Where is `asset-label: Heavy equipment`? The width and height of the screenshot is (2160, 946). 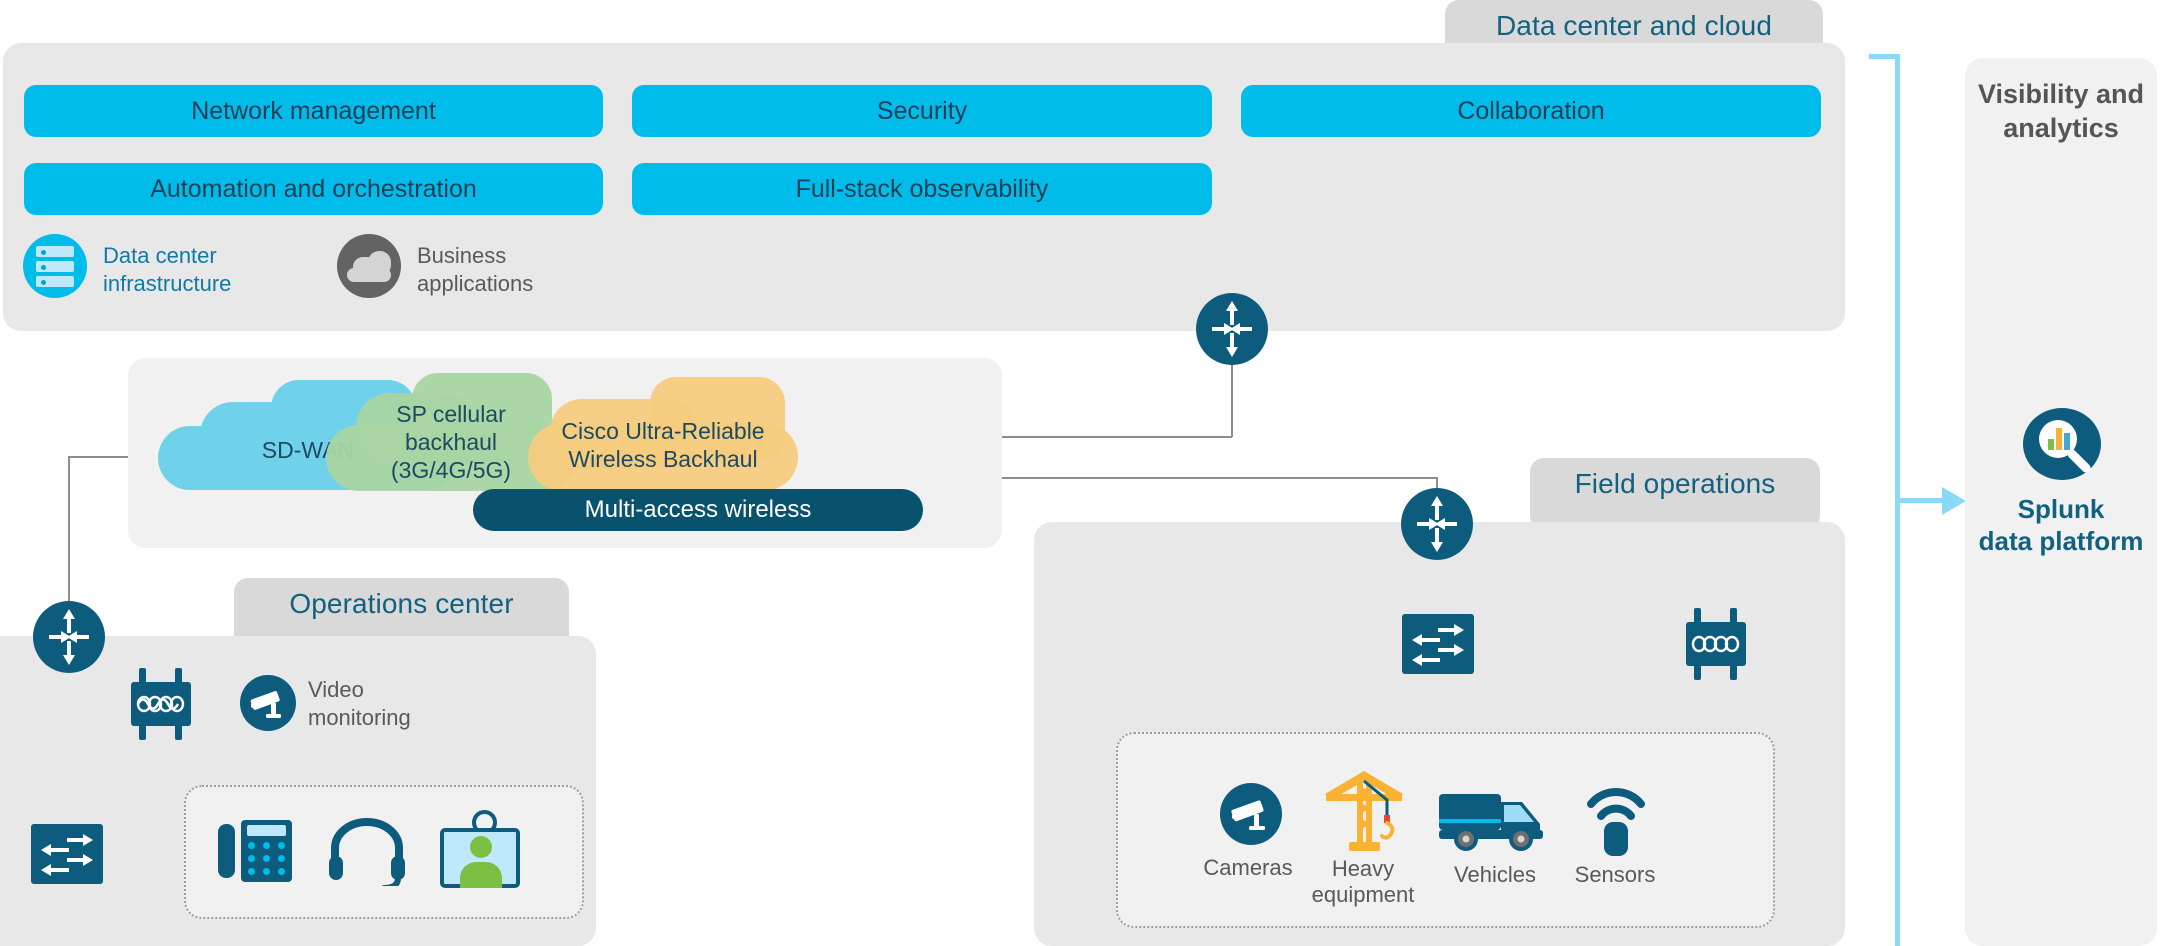
asset-label: Heavy equipment is located at coordinates (1363, 882).